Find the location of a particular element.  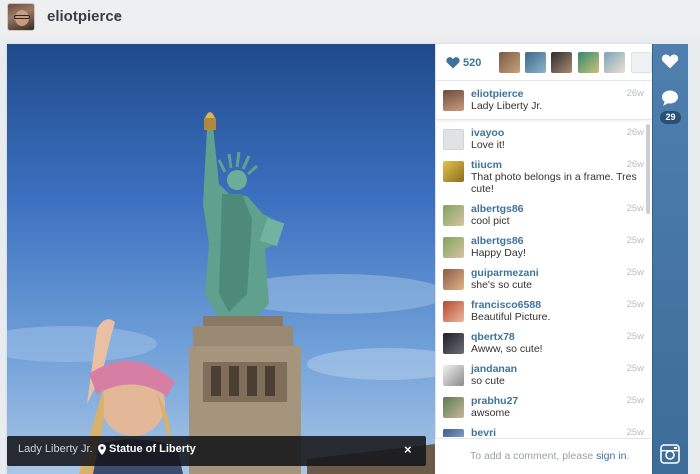

comment-username: eliotpierce is located at coordinates (497, 94).